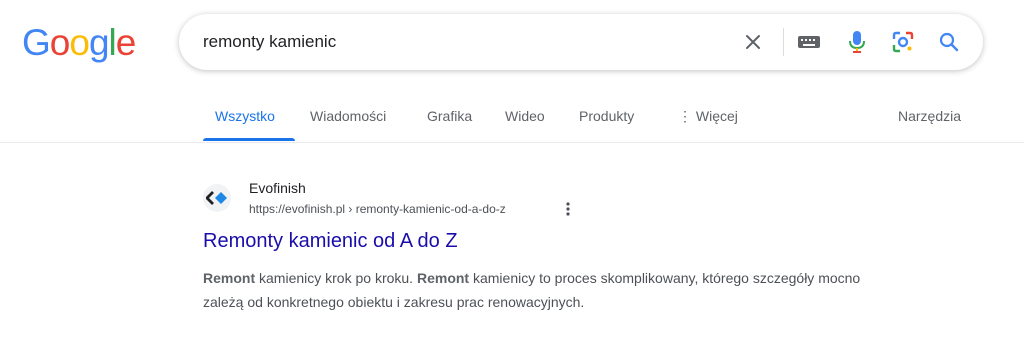  What do you see at coordinates (949, 42) in the screenshot?
I see `search-icon` at bounding box center [949, 42].